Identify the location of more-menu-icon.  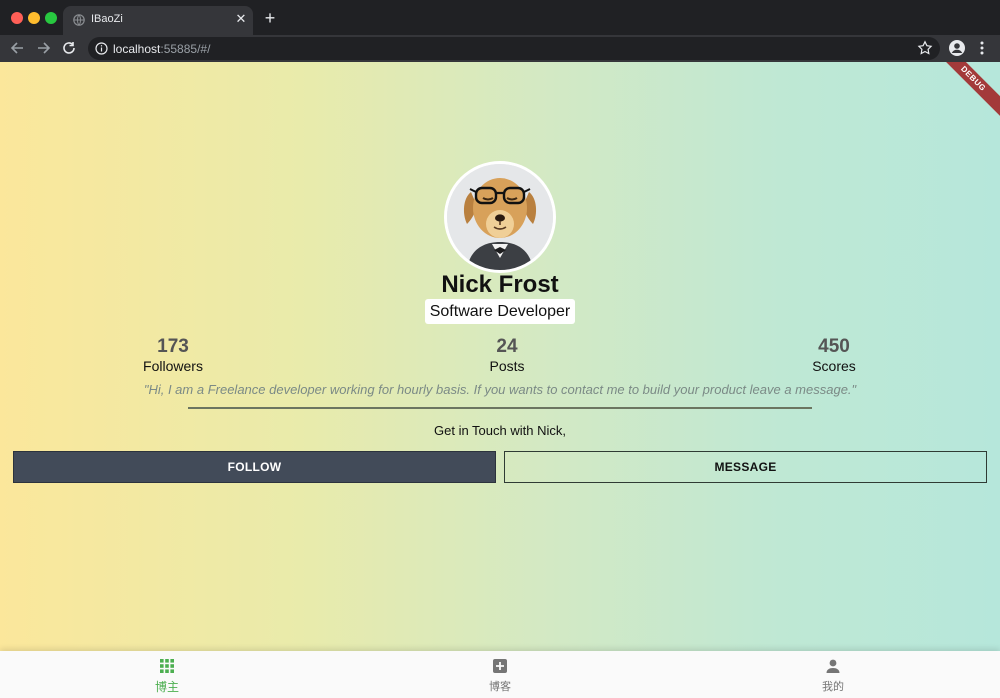
(982, 48).